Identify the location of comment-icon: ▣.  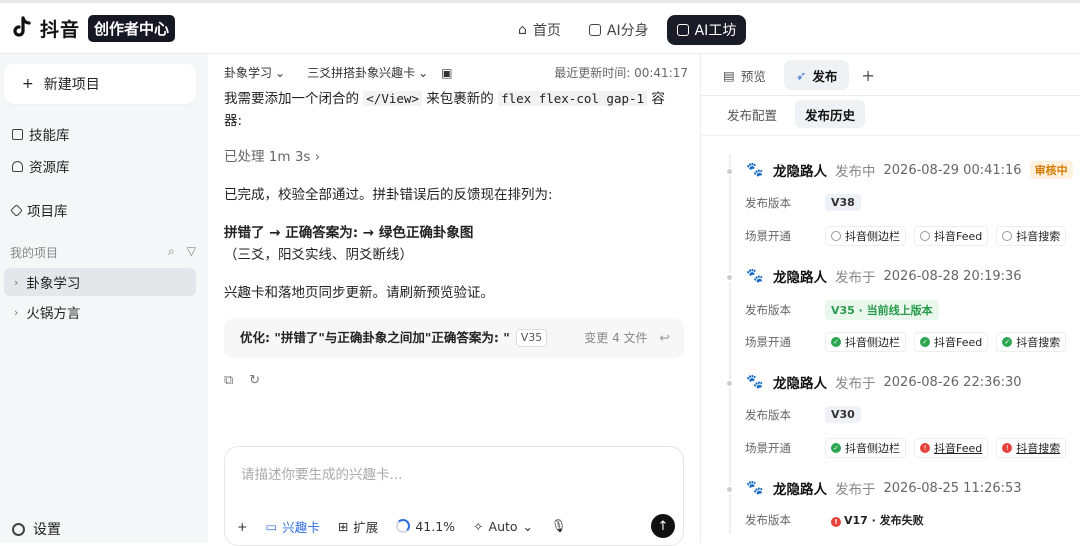
(446, 73).